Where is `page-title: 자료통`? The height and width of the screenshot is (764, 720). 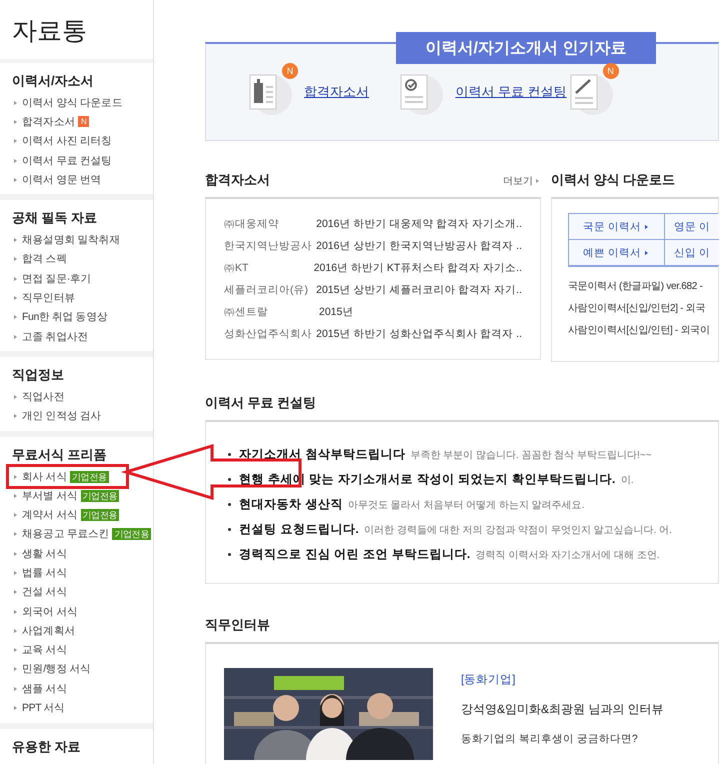 page-title: 자료통 is located at coordinates (49, 31).